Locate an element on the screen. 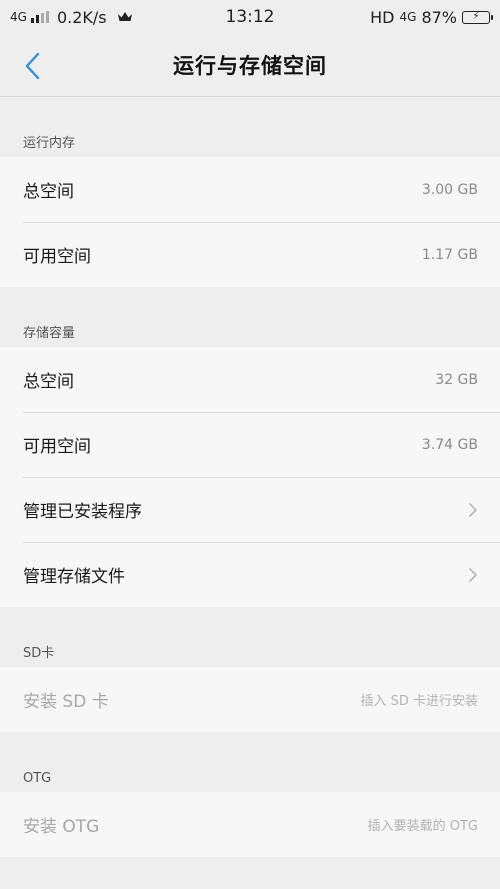  sd-group: 安装 SD 卡 插入 SD 卡进行安装 is located at coordinates (250, 699).